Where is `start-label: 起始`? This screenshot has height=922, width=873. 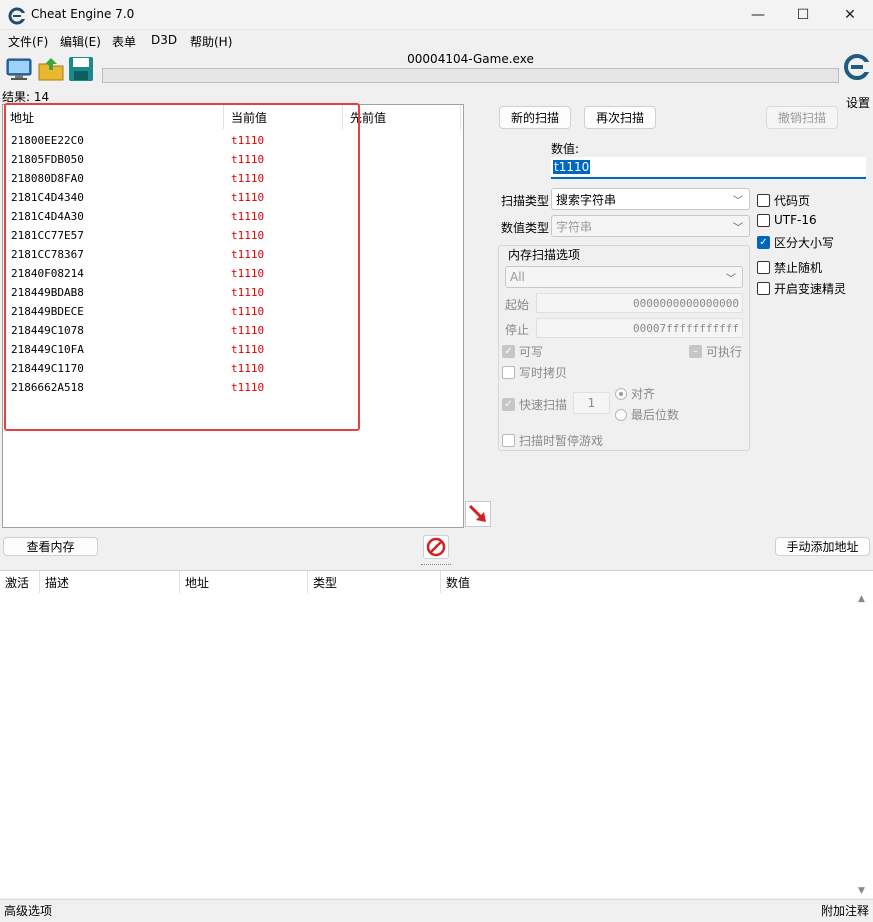 start-label: 起始 is located at coordinates (517, 305).